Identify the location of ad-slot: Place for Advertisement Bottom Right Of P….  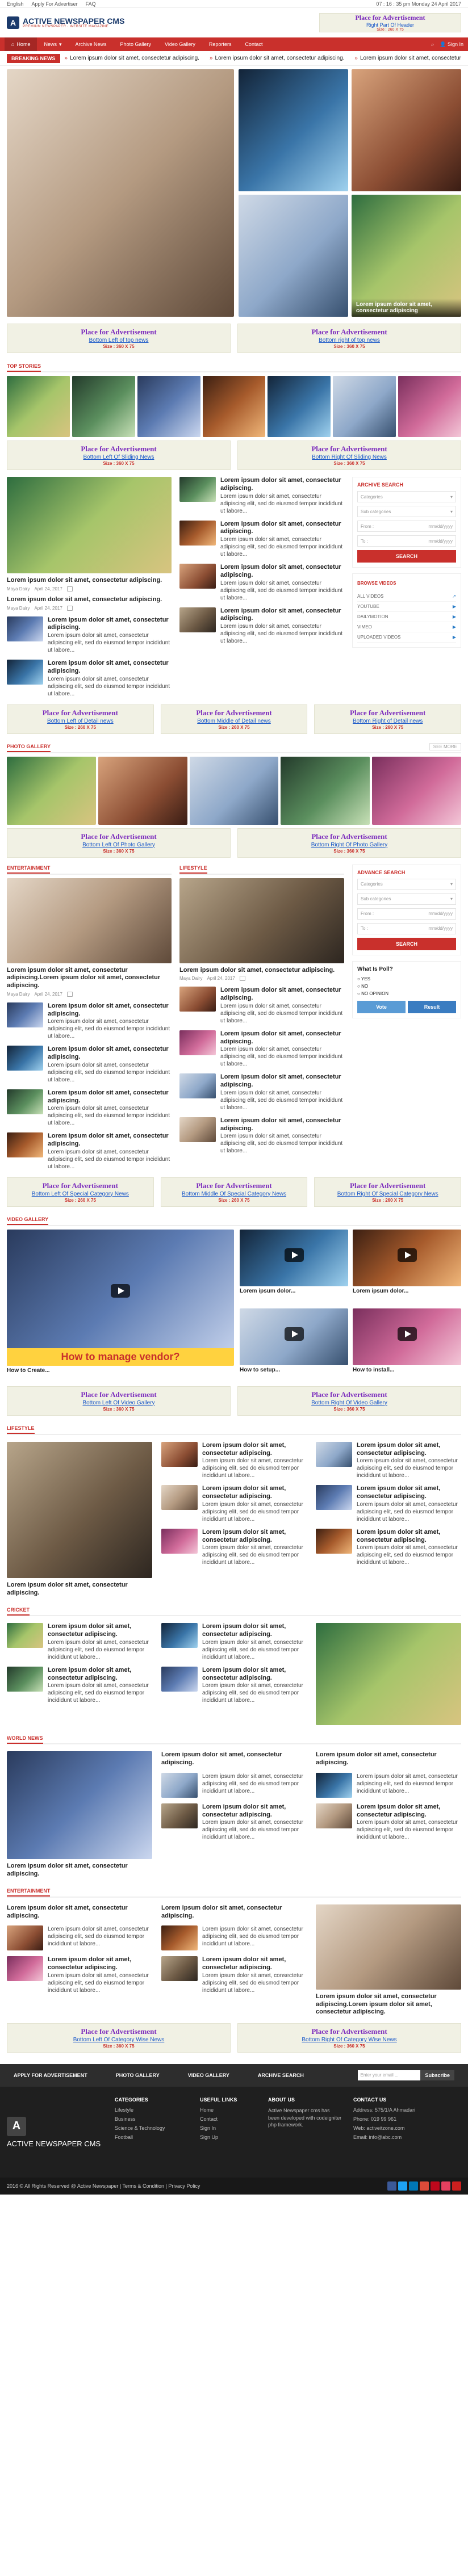
(349, 843).